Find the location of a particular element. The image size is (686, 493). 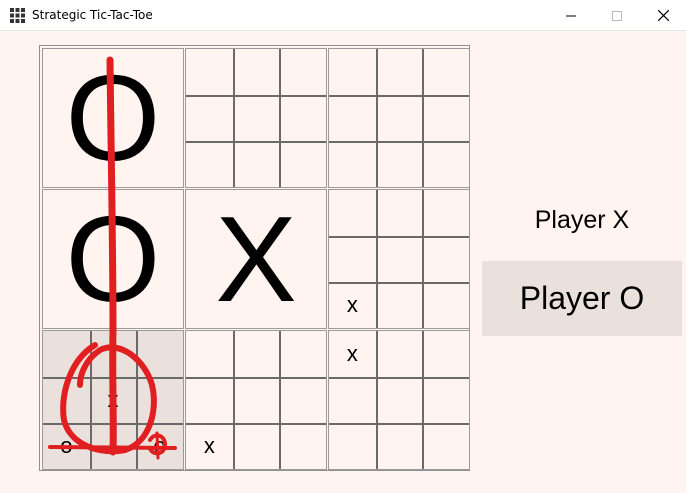

sub-board-winner-mark: X is located at coordinates (256, 259).